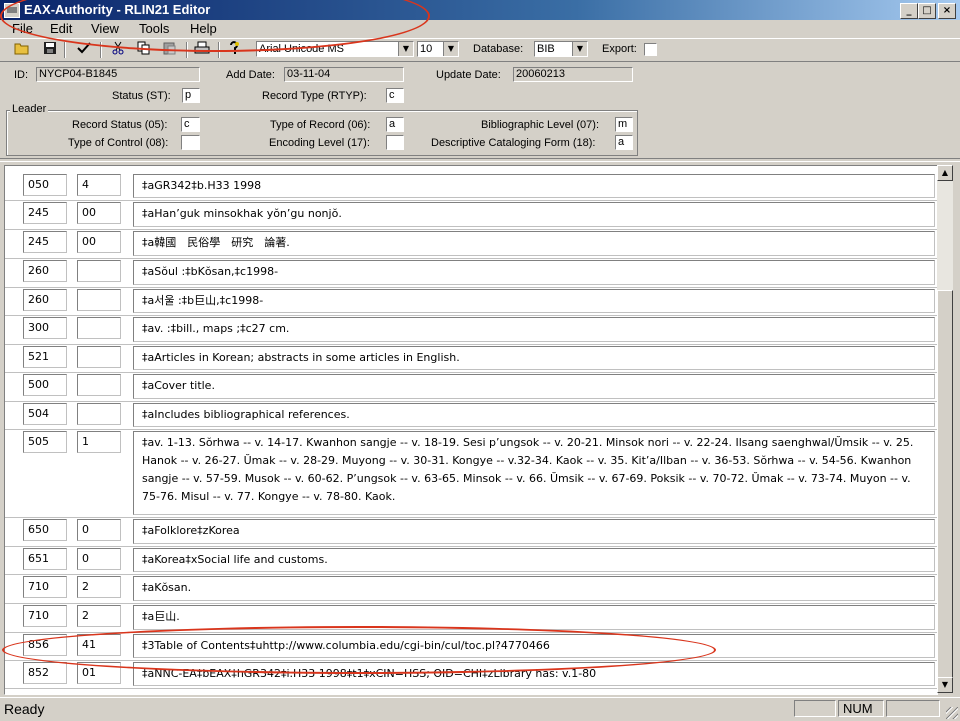 This screenshot has height=721, width=960. What do you see at coordinates (619, 49) in the screenshot?
I see `export-label: Export:` at bounding box center [619, 49].